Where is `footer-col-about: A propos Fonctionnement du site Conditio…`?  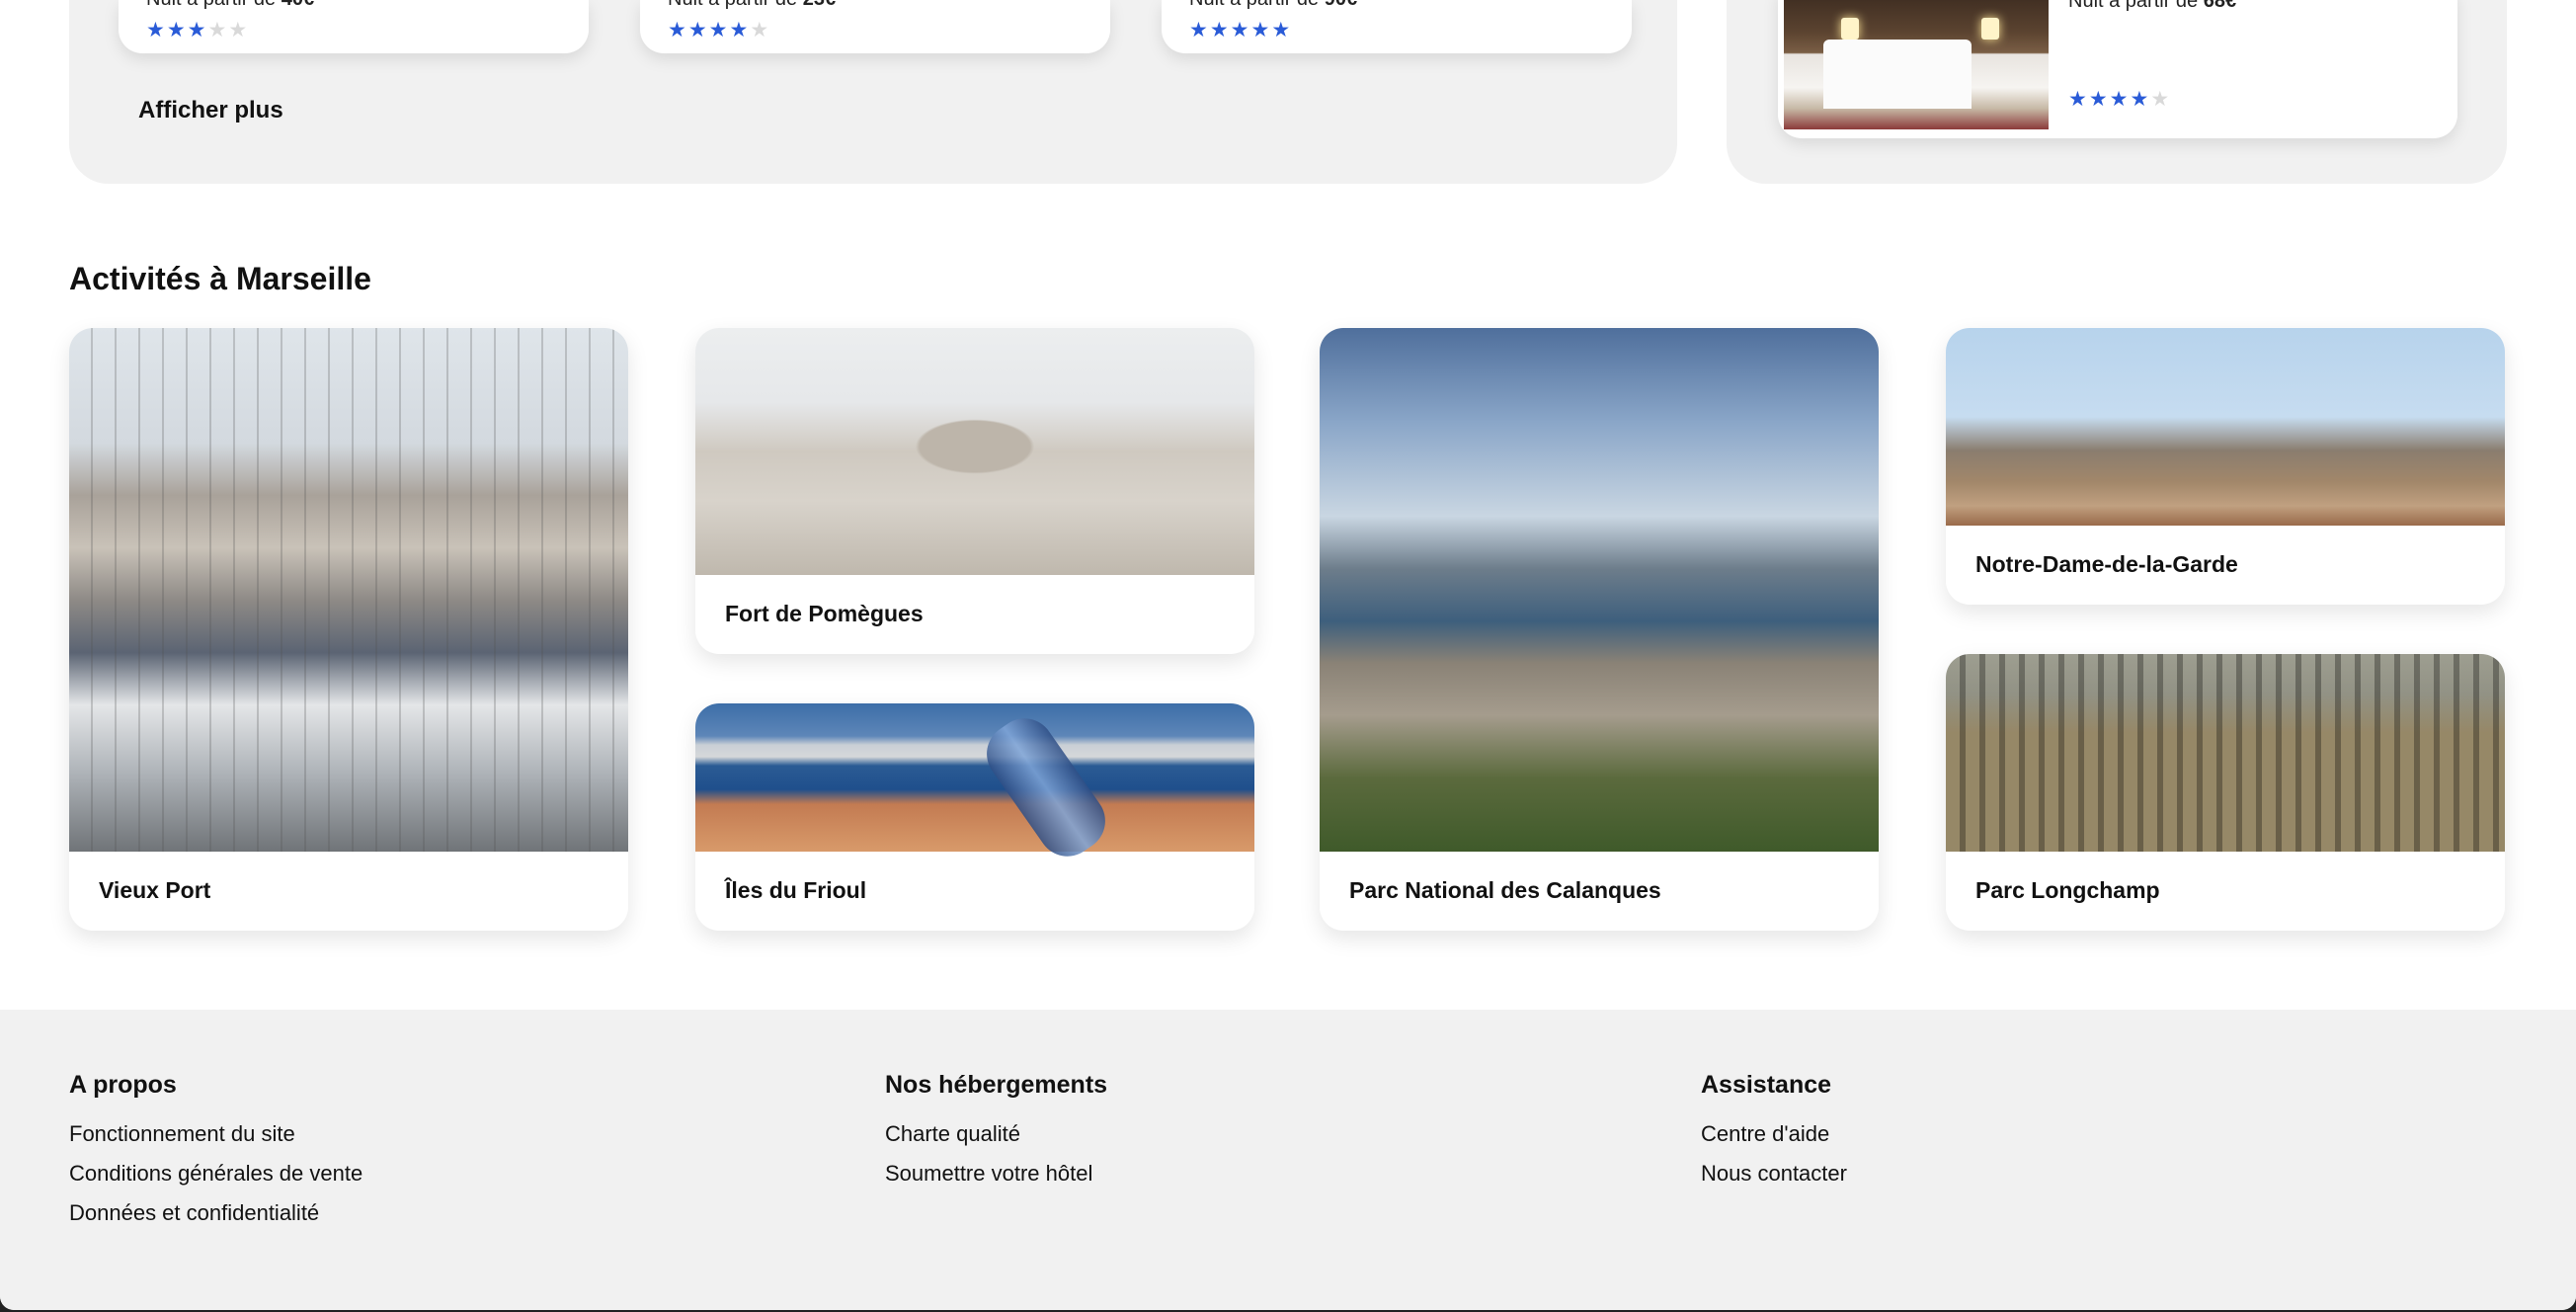
footer-col-about: A propos Fonctionnement du site Conditio… is located at coordinates (215, 1155).